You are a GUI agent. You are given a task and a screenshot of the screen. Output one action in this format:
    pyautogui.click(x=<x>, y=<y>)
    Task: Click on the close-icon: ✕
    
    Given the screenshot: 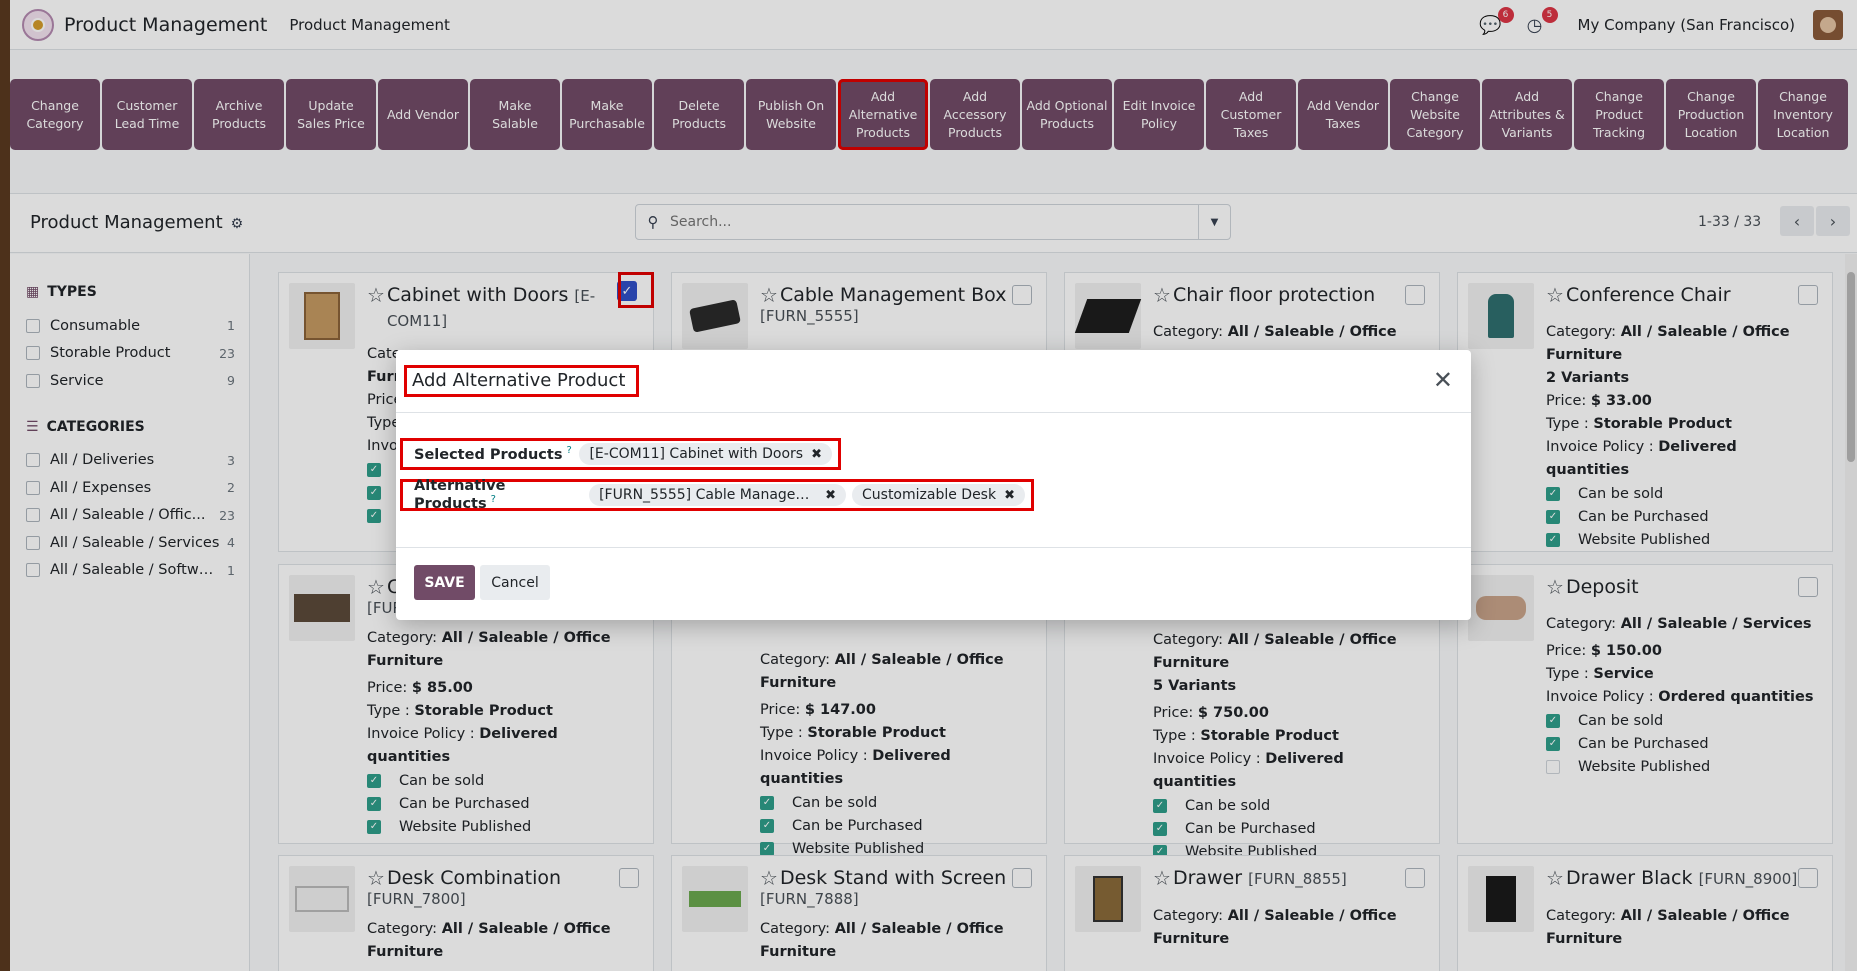 What is the action you would take?
    pyautogui.click(x=1443, y=380)
    